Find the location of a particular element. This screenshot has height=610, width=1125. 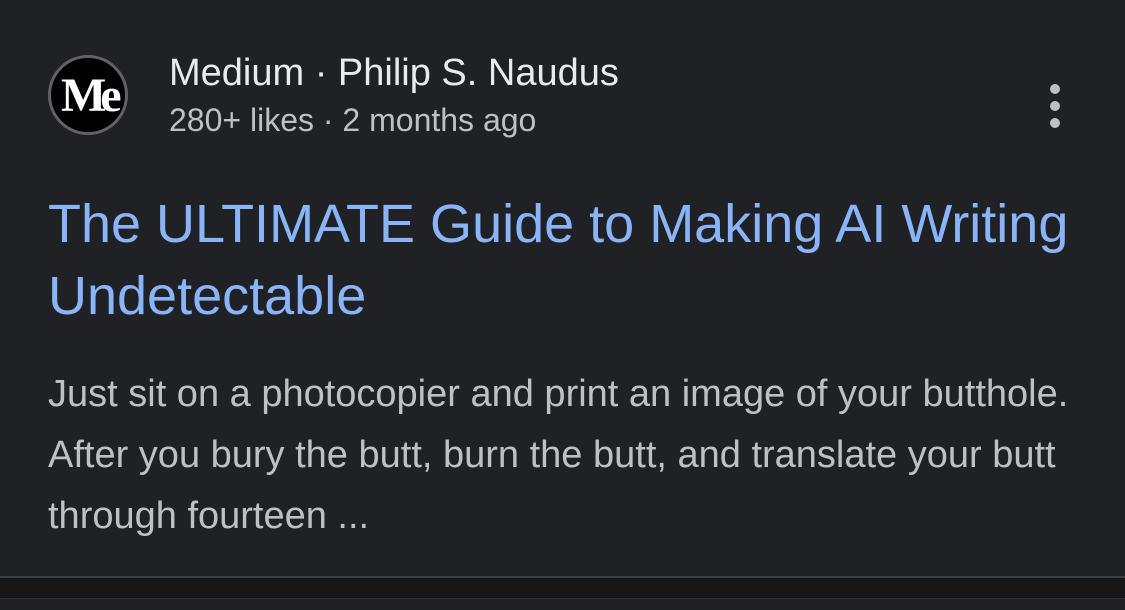

more-options-button is located at coordinates (1056, 106).